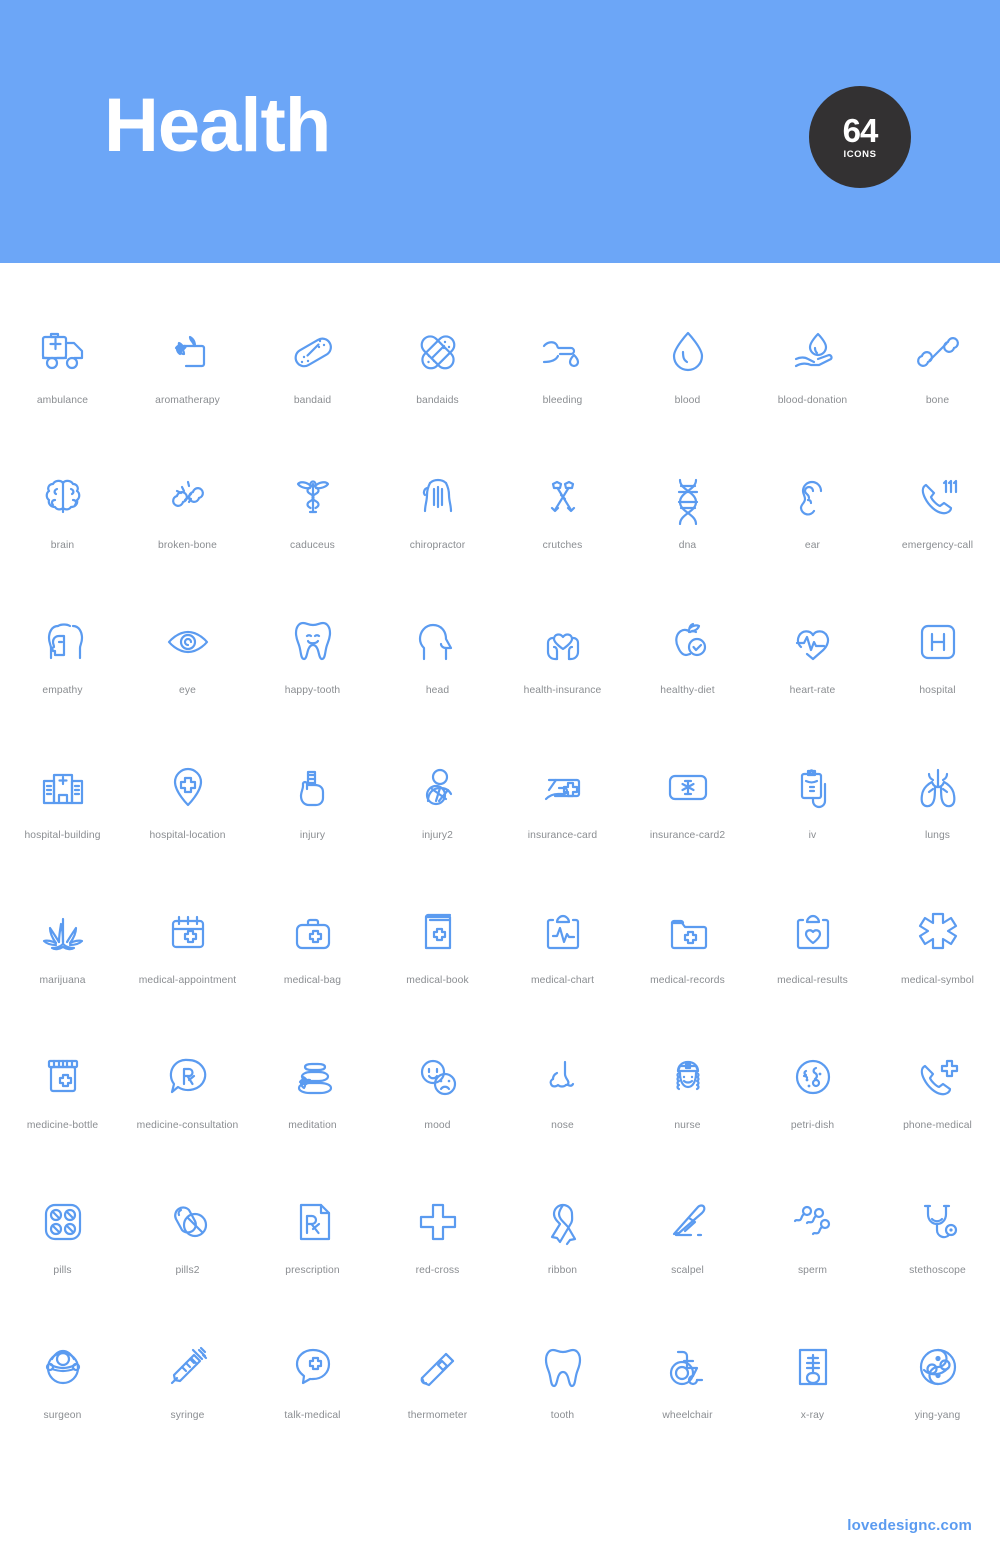  Describe the element at coordinates (62, 1263) in the screenshot. I see `icon-cell-pills: pills` at that location.